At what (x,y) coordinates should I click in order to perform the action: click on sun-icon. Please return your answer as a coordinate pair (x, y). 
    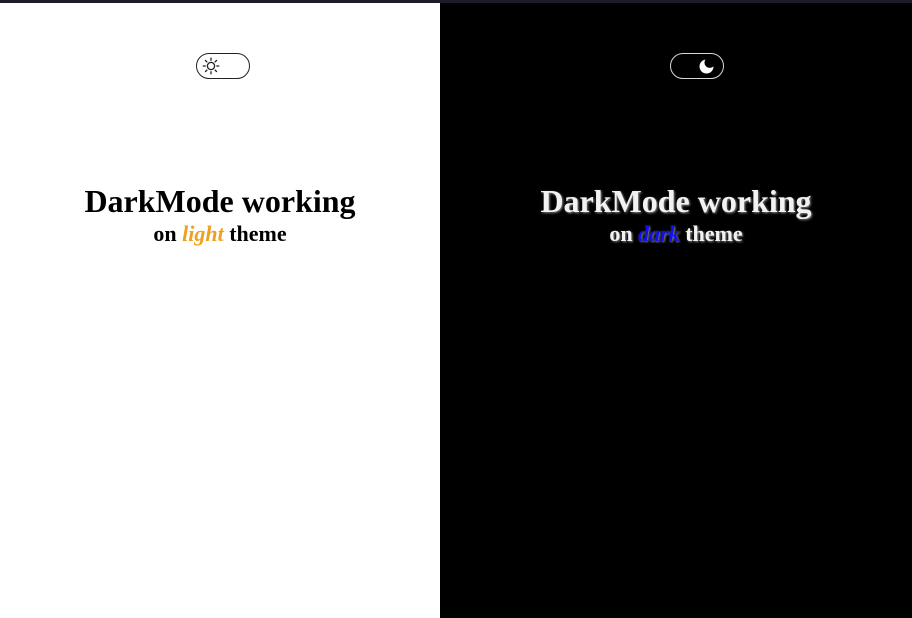
    Looking at the image, I should click on (211, 66).